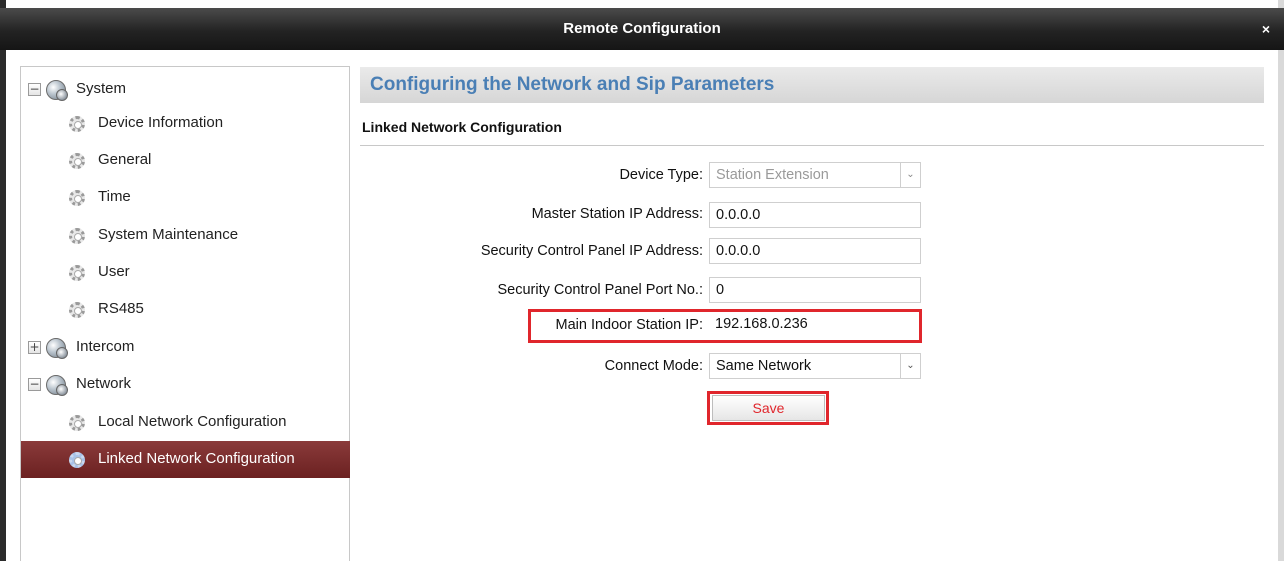  I want to click on title-bar: Remote Configuration ×, so click(642, 29).